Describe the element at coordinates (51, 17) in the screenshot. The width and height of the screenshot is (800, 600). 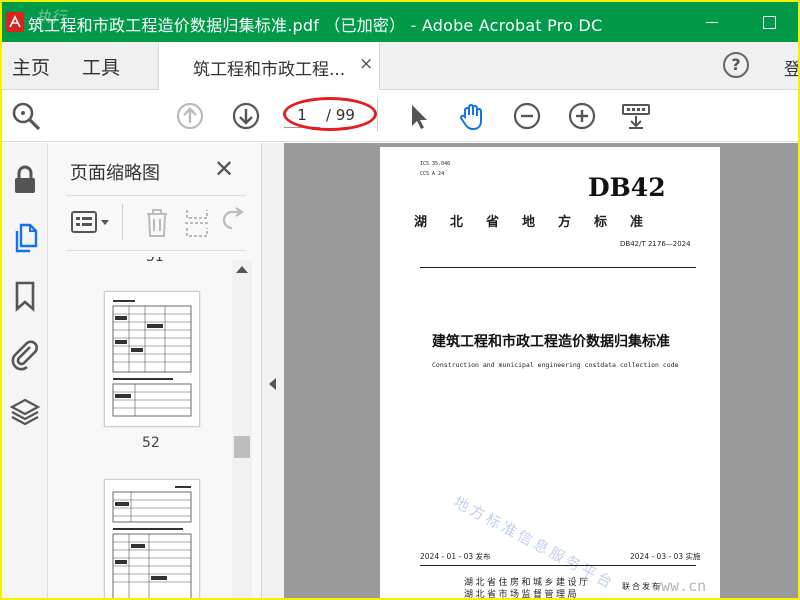
I see `title-overlay-text: 执行` at that location.